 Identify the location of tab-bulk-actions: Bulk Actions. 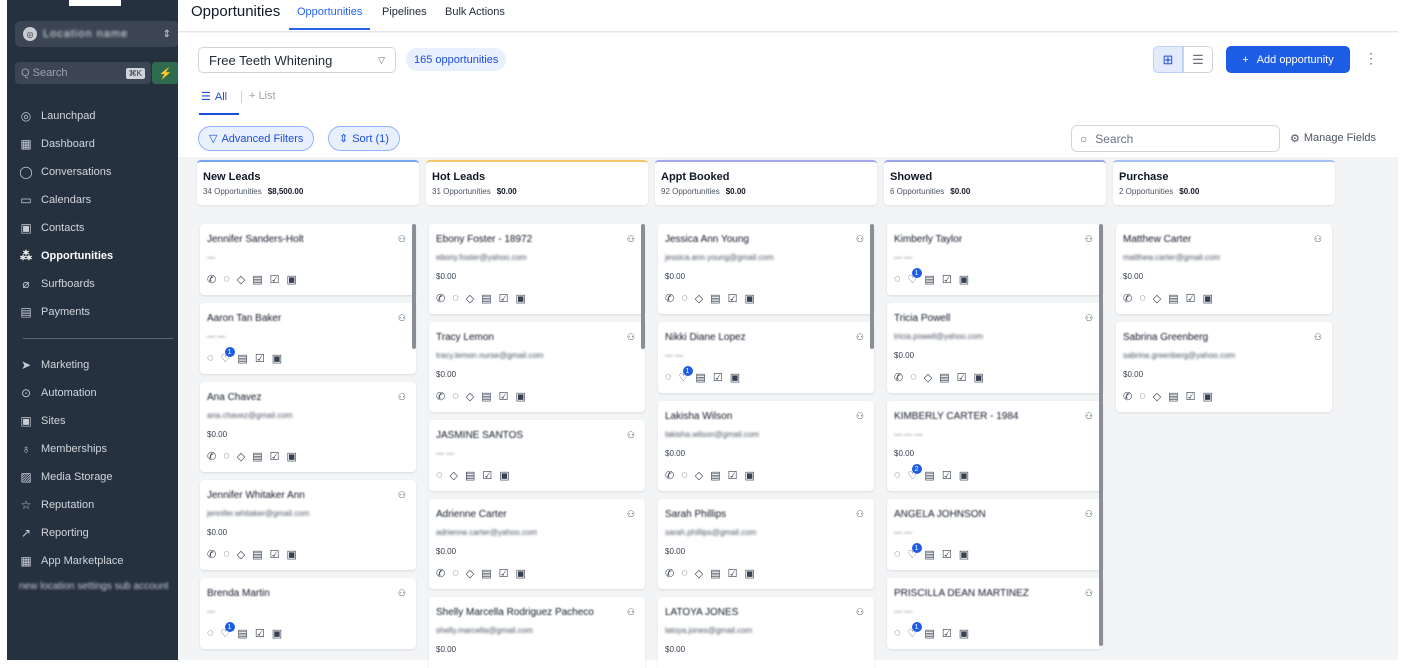
(475, 12).